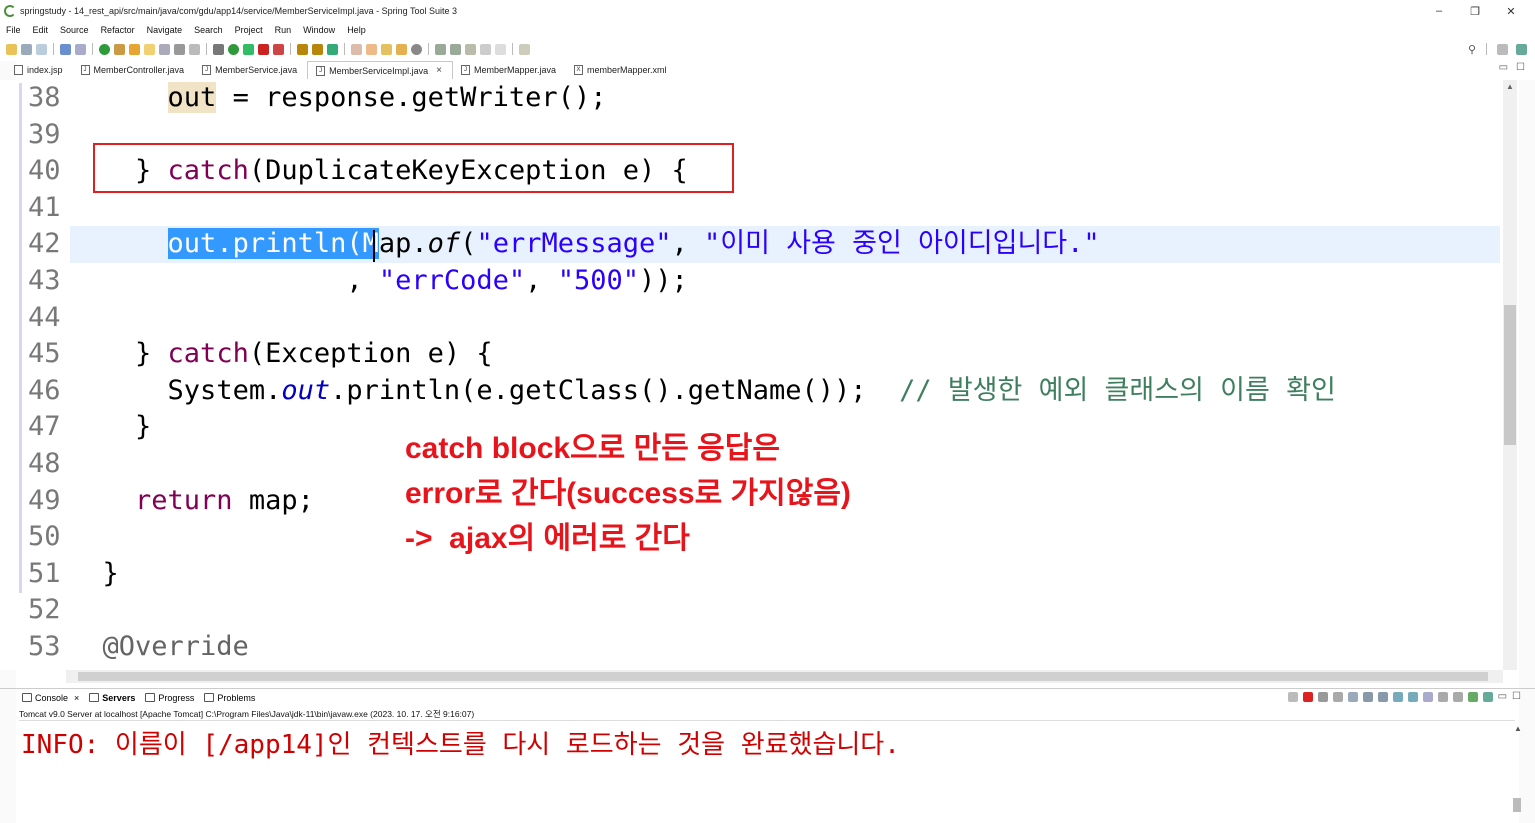 The image size is (1535, 823). What do you see at coordinates (356, 49) in the screenshot?
I see `open-task-icon` at bounding box center [356, 49].